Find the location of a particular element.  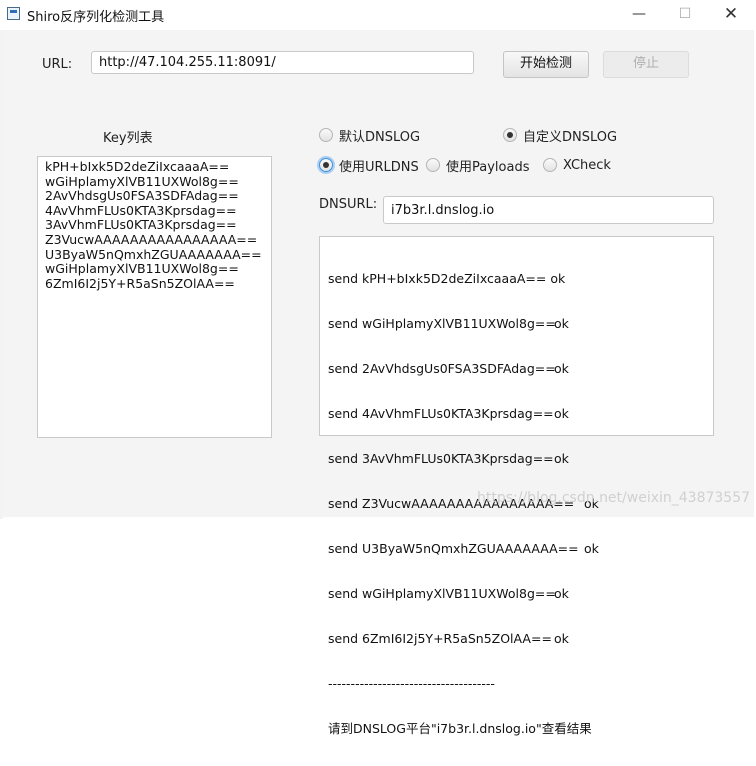

log-text: send 6ZmI6I2j5Y+R5aSn5ZOlAA== is located at coordinates (440, 638).